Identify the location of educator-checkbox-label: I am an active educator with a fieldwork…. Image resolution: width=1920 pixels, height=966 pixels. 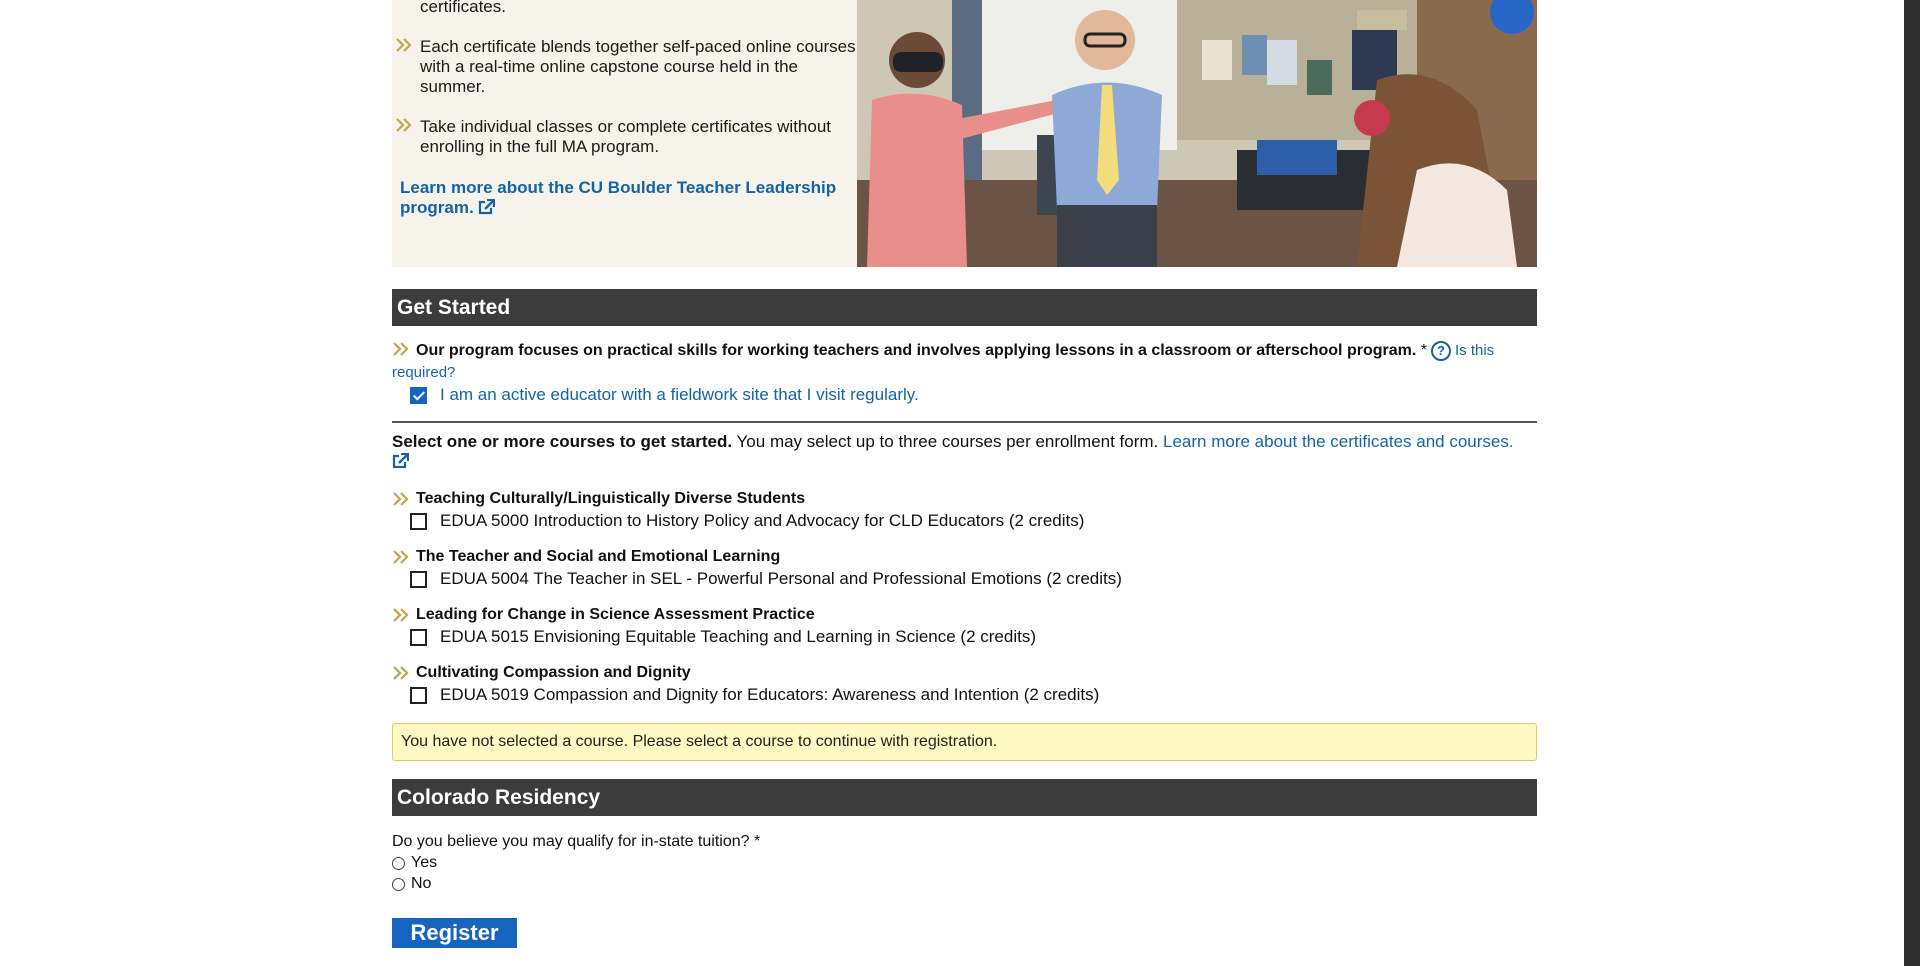
(679, 395).